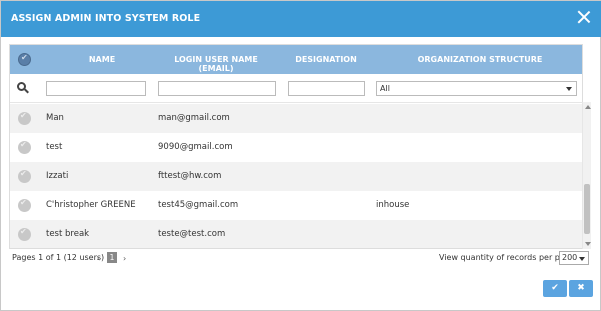 Image resolution: width=601 pixels, height=311 pixels. What do you see at coordinates (57, 176) in the screenshot?
I see `cell-name: Izzati` at bounding box center [57, 176].